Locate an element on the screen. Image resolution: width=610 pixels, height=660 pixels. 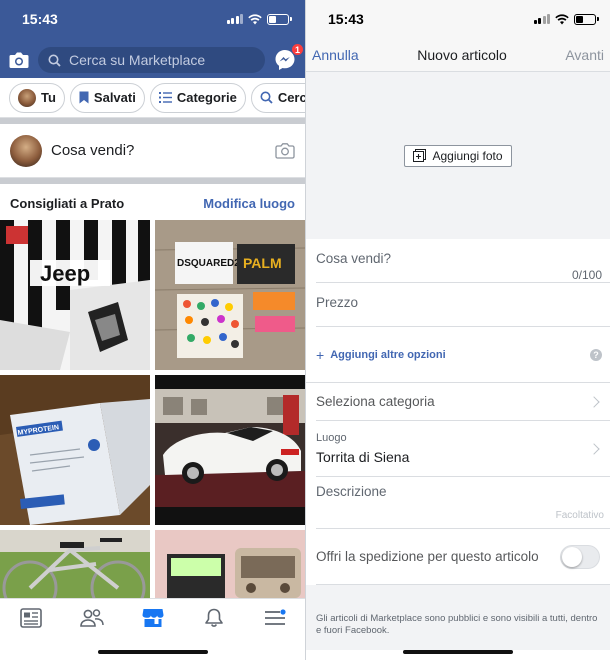
more-options-label: Aggiungi altre opzioni is located at coordinates (388, 354).